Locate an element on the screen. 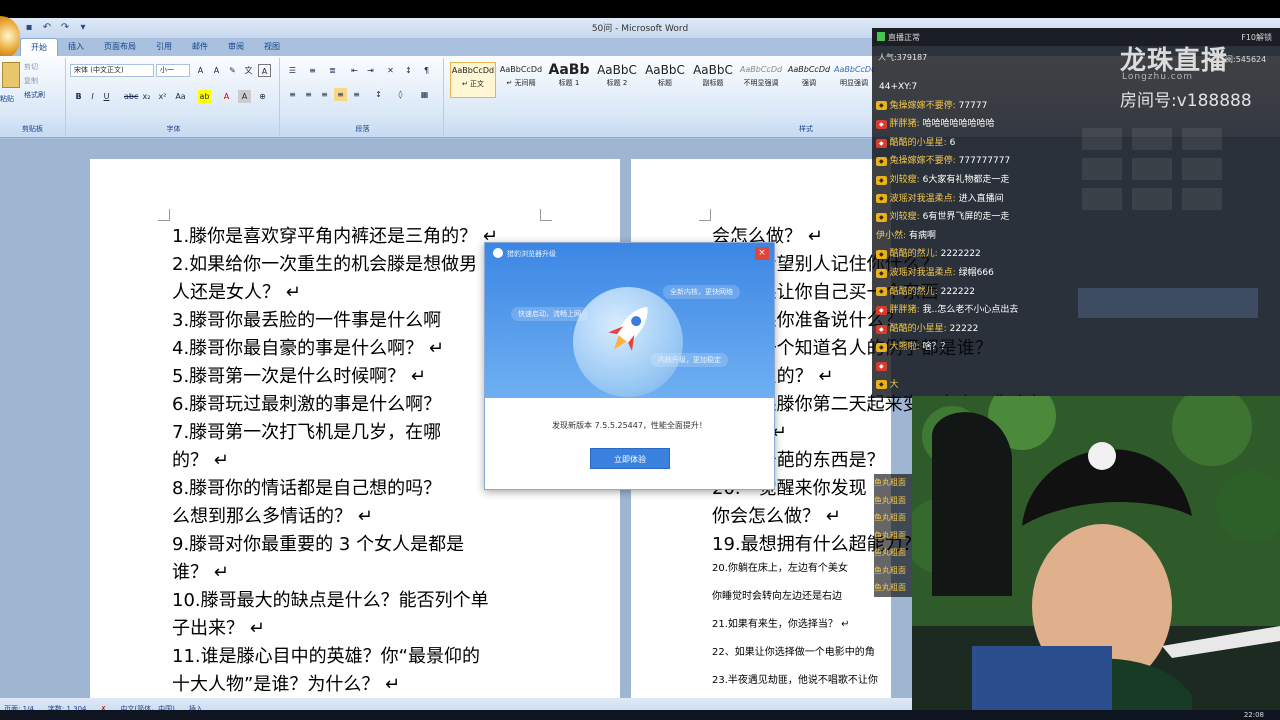 This screenshot has height=720, width=1280. decrease-indent-icon: ⇤ is located at coordinates (354, 70).